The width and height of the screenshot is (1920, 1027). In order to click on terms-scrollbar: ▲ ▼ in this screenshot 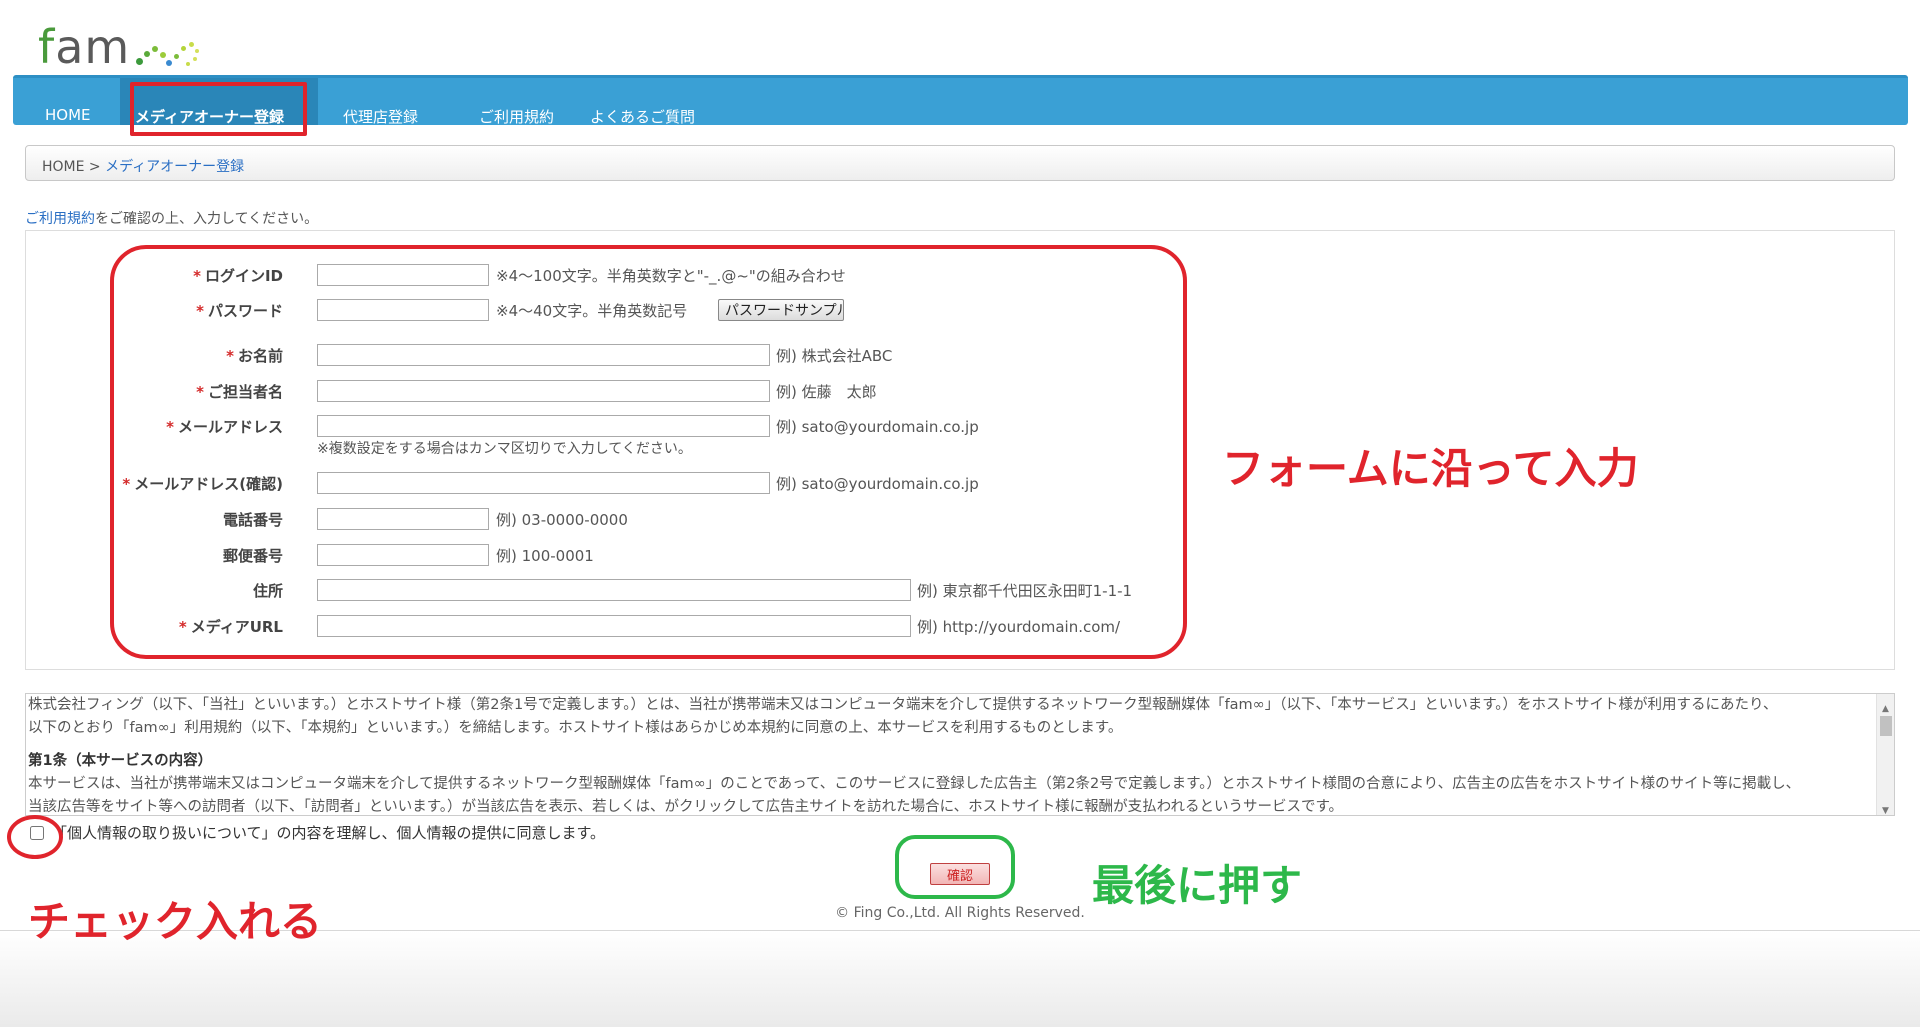, I will do `click(1885, 754)`.